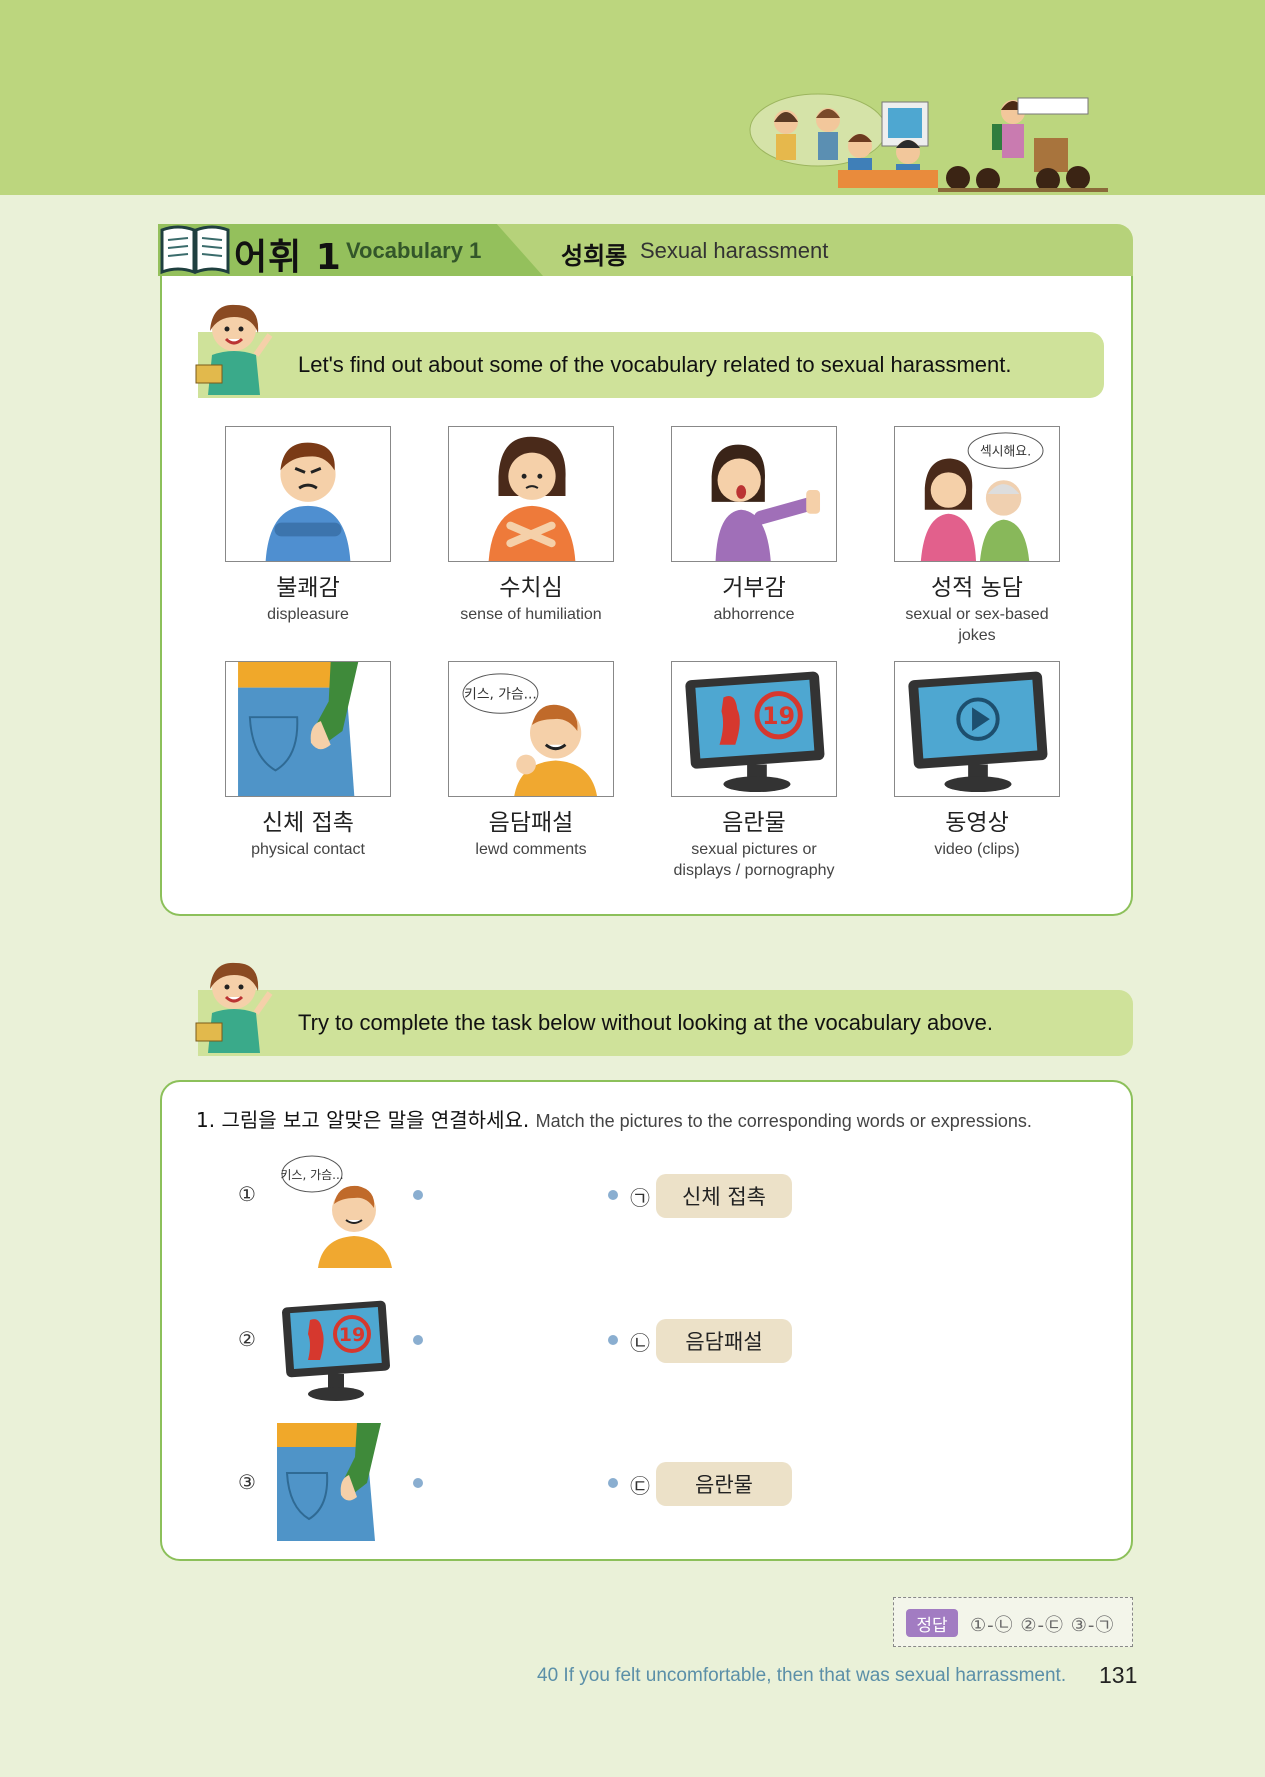 The width and height of the screenshot is (1265, 1777). I want to click on vocab-card: 동영상 video (clips), so click(977, 760).